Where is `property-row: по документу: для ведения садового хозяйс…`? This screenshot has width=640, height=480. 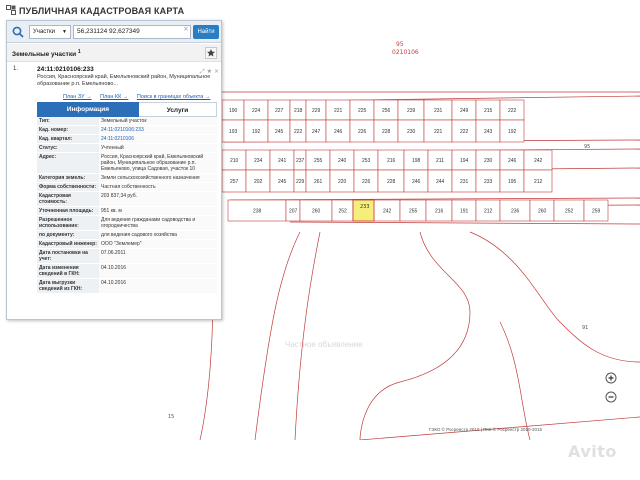
property-row: по документу: для ведения садового хозяйс… is located at coordinates (127, 235).